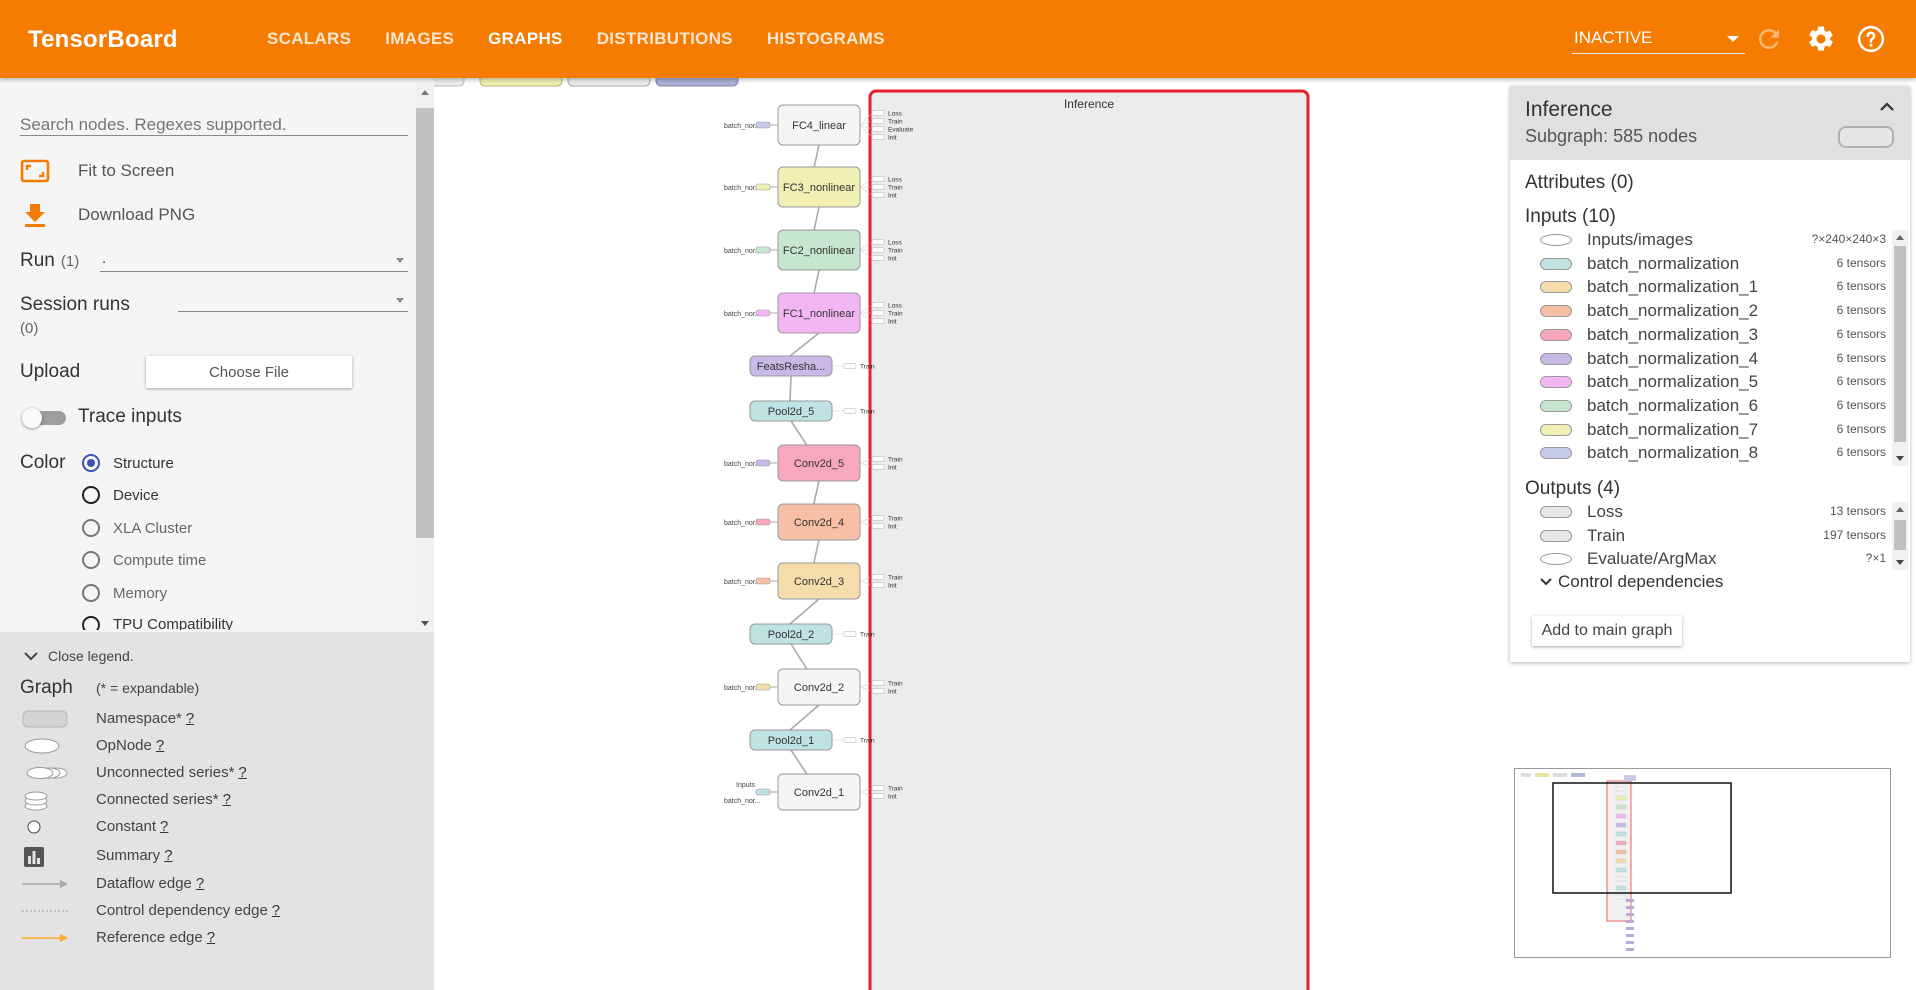  I want to click on add-to-main-graph-button: Add to main graph, so click(1607, 631).